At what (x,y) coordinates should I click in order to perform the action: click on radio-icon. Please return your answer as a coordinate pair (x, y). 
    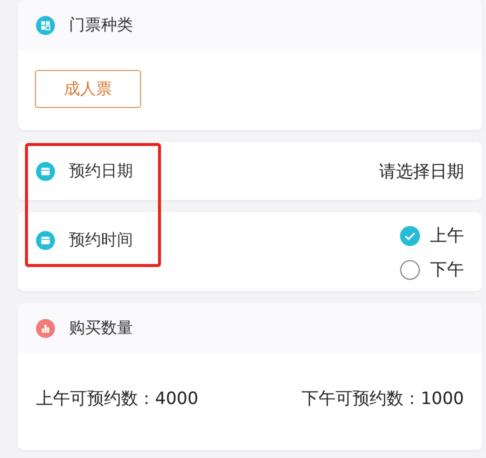
    Looking at the image, I should click on (410, 270).